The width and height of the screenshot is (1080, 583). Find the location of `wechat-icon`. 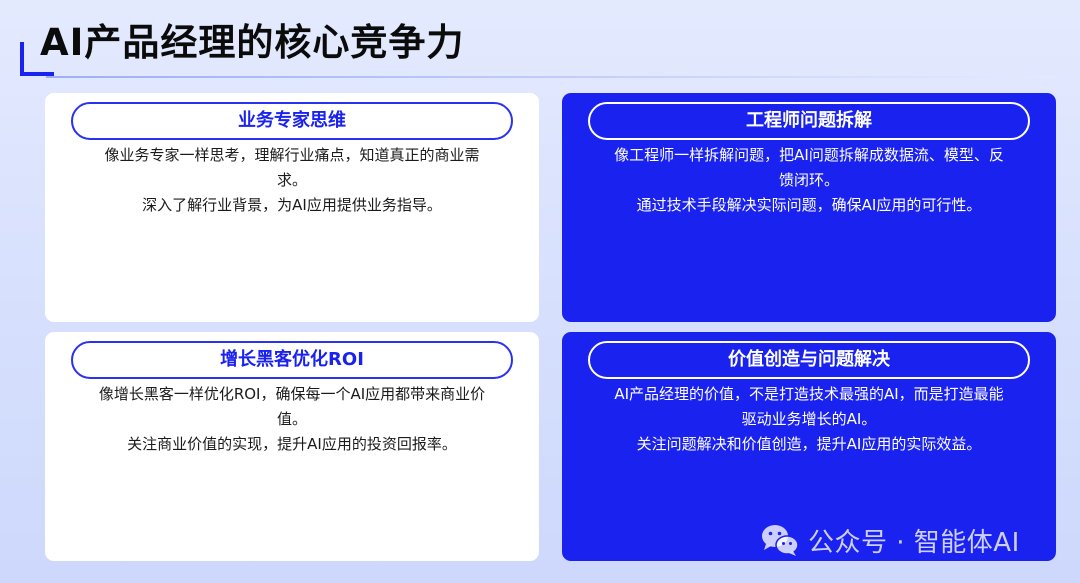

wechat-icon is located at coordinates (780, 540).